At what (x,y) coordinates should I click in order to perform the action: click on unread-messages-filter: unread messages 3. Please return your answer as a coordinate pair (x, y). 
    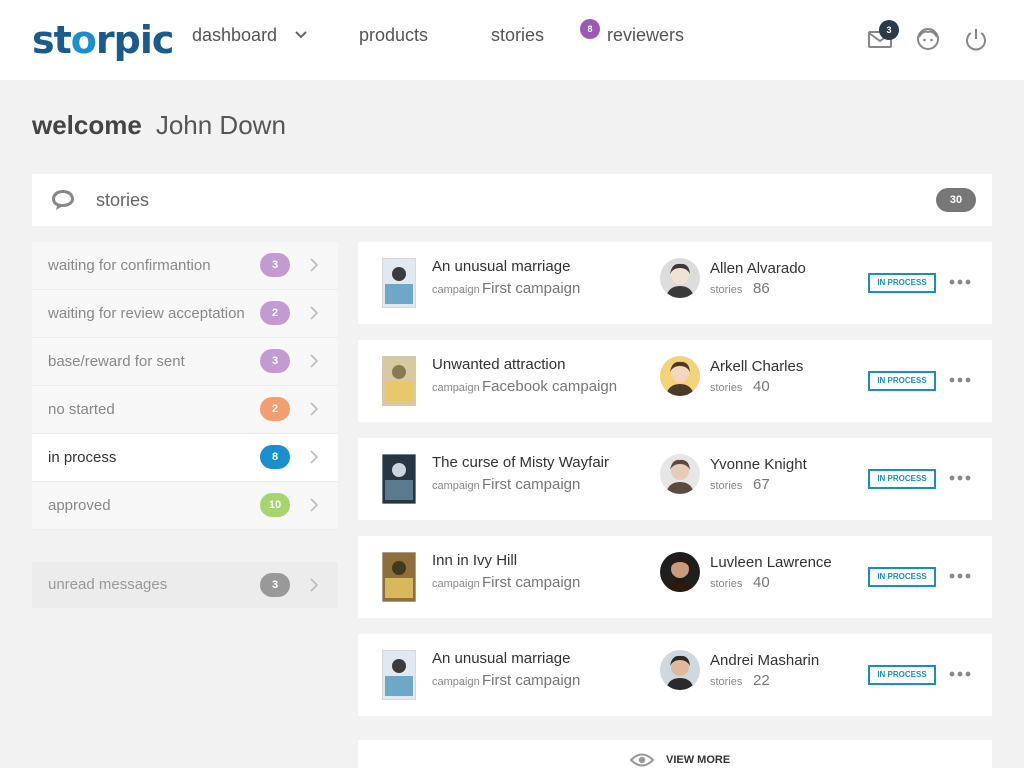
    Looking at the image, I should click on (185, 585).